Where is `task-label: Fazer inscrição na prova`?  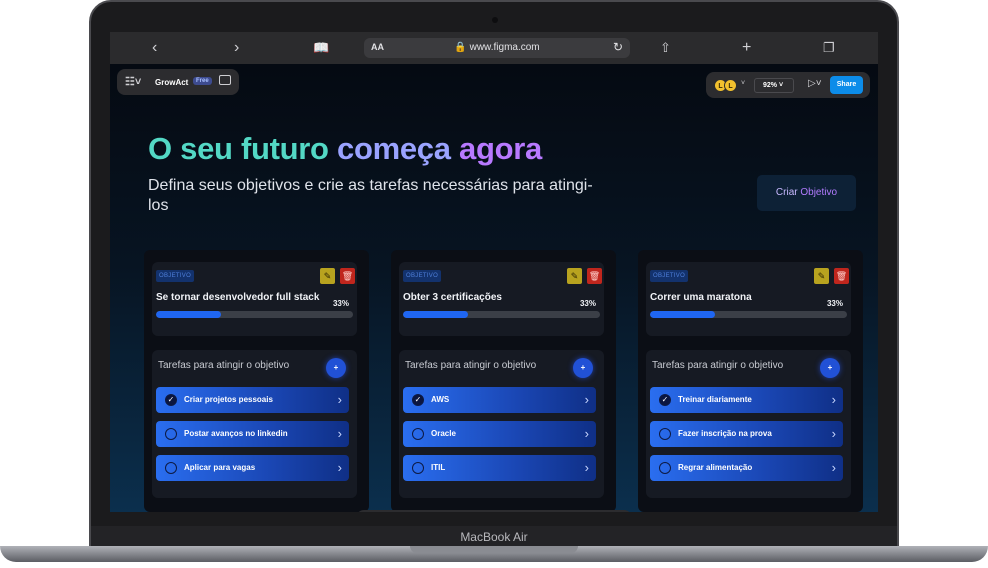 task-label: Fazer inscrição na prova is located at coordinates (725, 433).